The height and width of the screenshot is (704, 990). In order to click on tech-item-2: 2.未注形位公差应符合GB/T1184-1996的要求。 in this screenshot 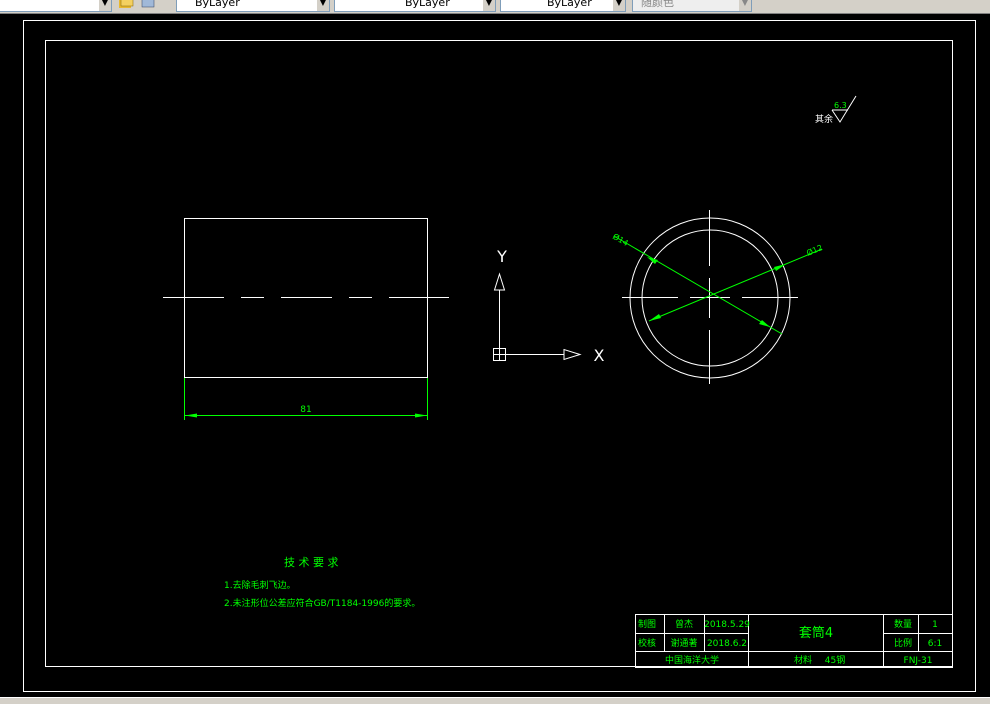, I will do `click(322, 603)`.